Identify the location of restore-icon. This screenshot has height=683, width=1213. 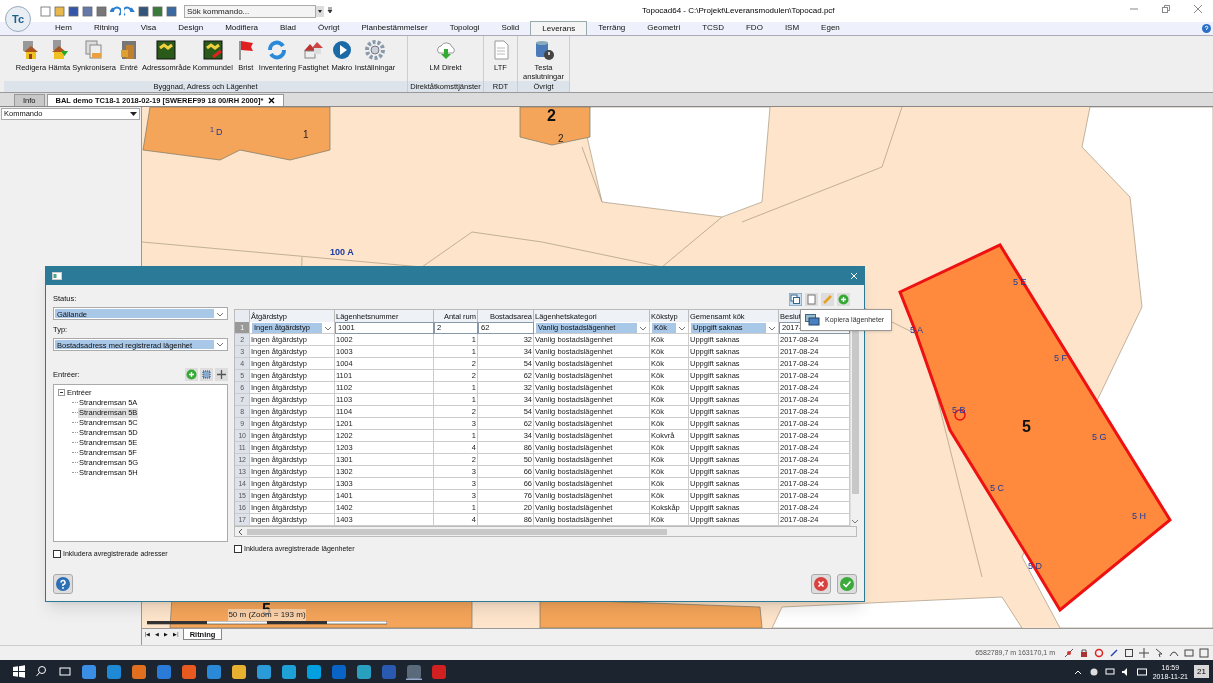
(1166, 9).